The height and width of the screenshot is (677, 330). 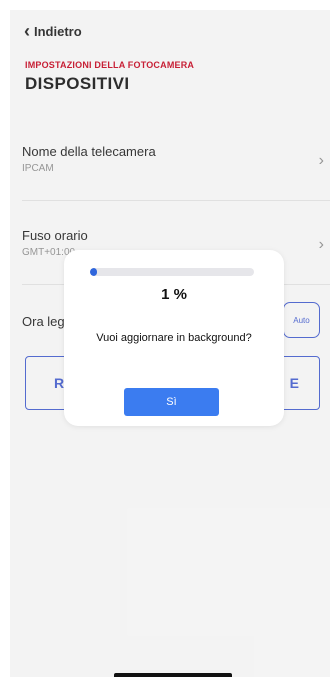 I want to click on progress-bar-fill, so click(x=93, y=272).